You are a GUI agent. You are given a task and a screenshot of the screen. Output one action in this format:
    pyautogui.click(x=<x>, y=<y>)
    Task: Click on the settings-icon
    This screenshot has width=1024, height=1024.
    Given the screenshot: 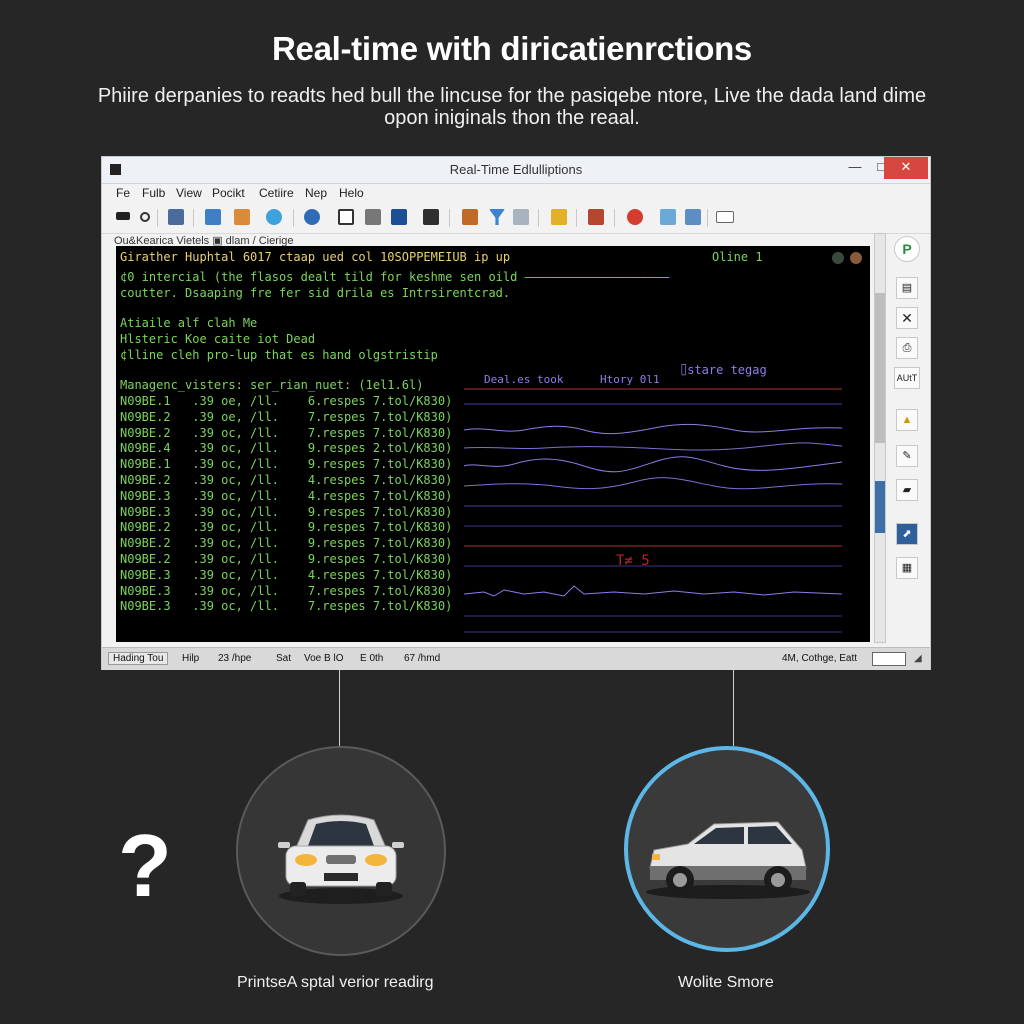 What is the action you would take?
    pyautogui.click(x=213, y=217)
    